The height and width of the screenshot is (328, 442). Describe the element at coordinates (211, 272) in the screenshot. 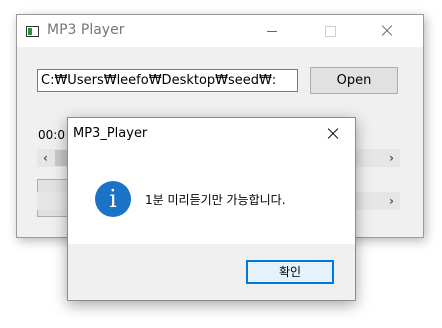

I see `dialog-footer: 확인` at that location.